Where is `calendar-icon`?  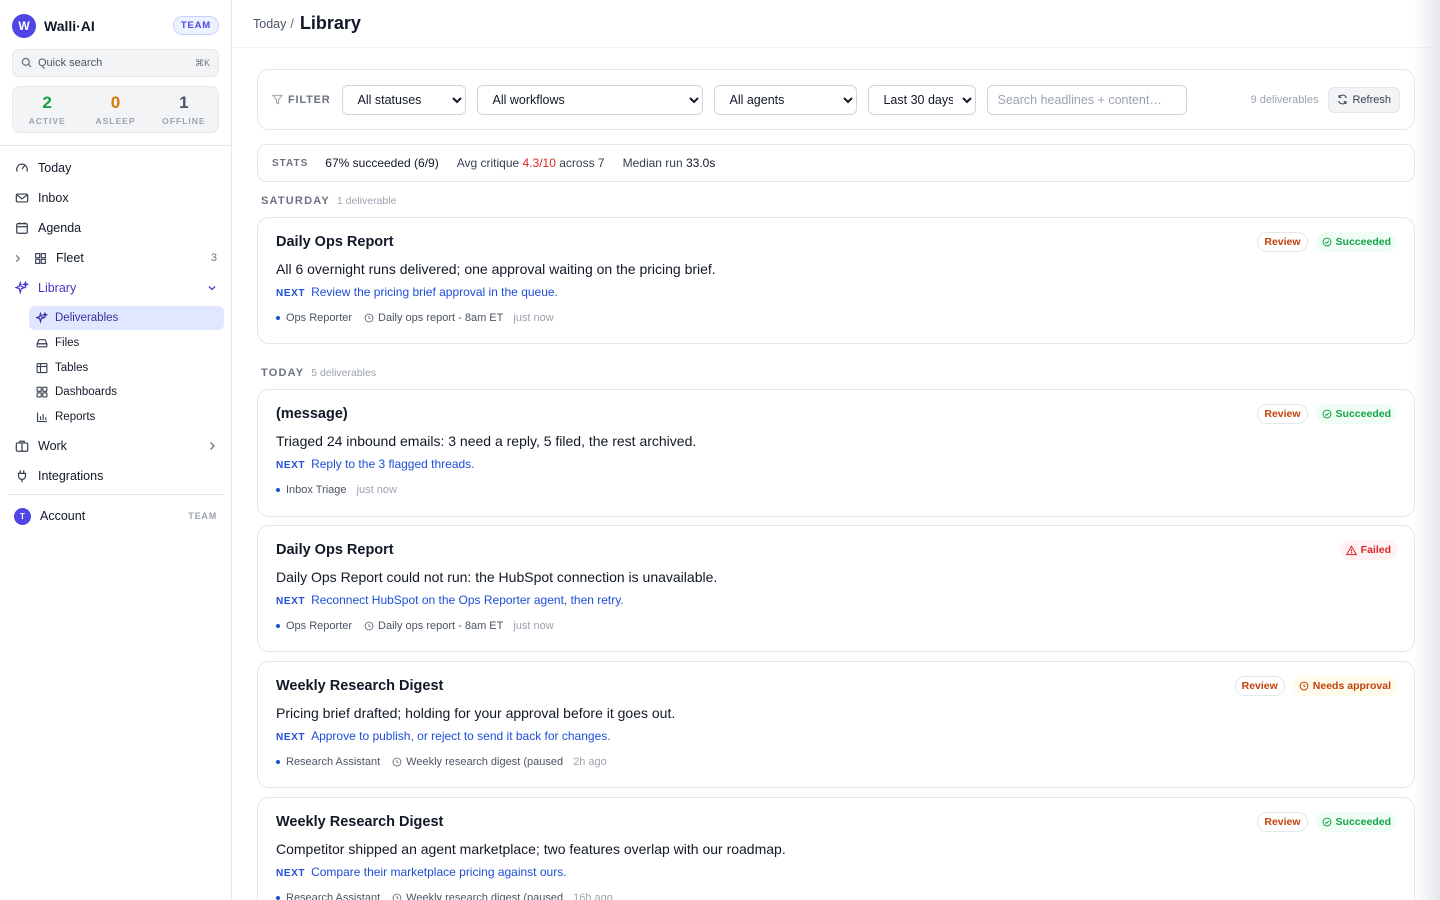 calendar-icon is located at coordinates (22, 228).